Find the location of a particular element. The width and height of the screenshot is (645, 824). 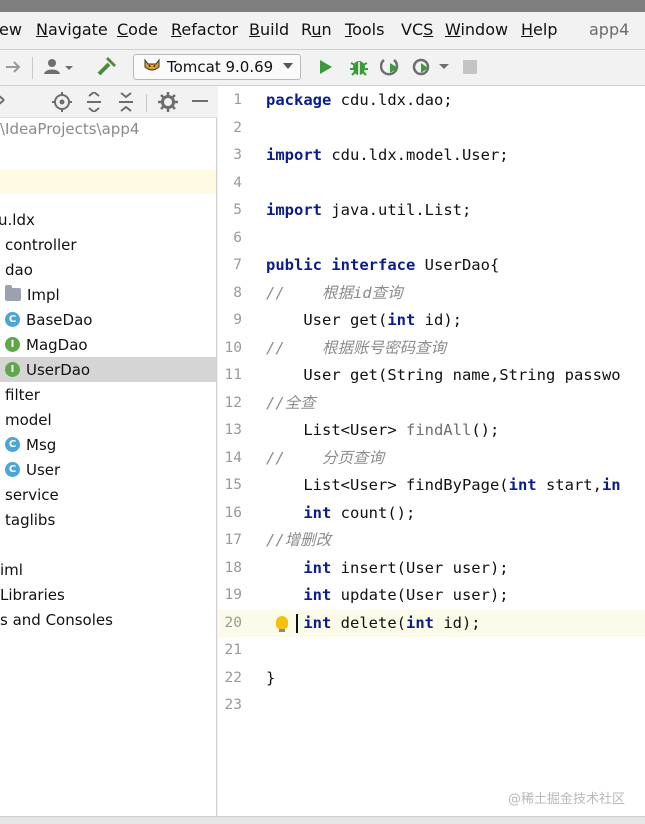

code-line: 4 is located at coordinates (431, 184).